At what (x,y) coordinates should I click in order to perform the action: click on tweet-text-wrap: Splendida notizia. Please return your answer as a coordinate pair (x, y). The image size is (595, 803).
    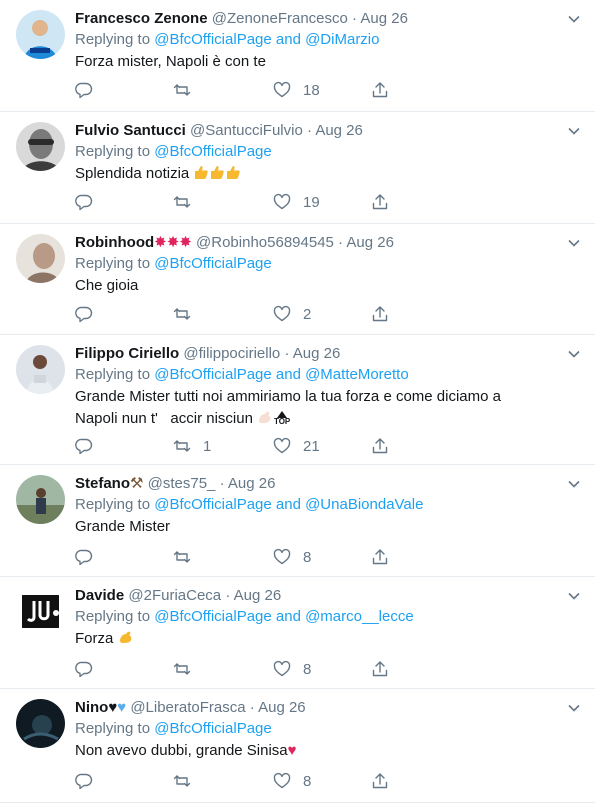
    Looking at the image, I should click on (325, 174).